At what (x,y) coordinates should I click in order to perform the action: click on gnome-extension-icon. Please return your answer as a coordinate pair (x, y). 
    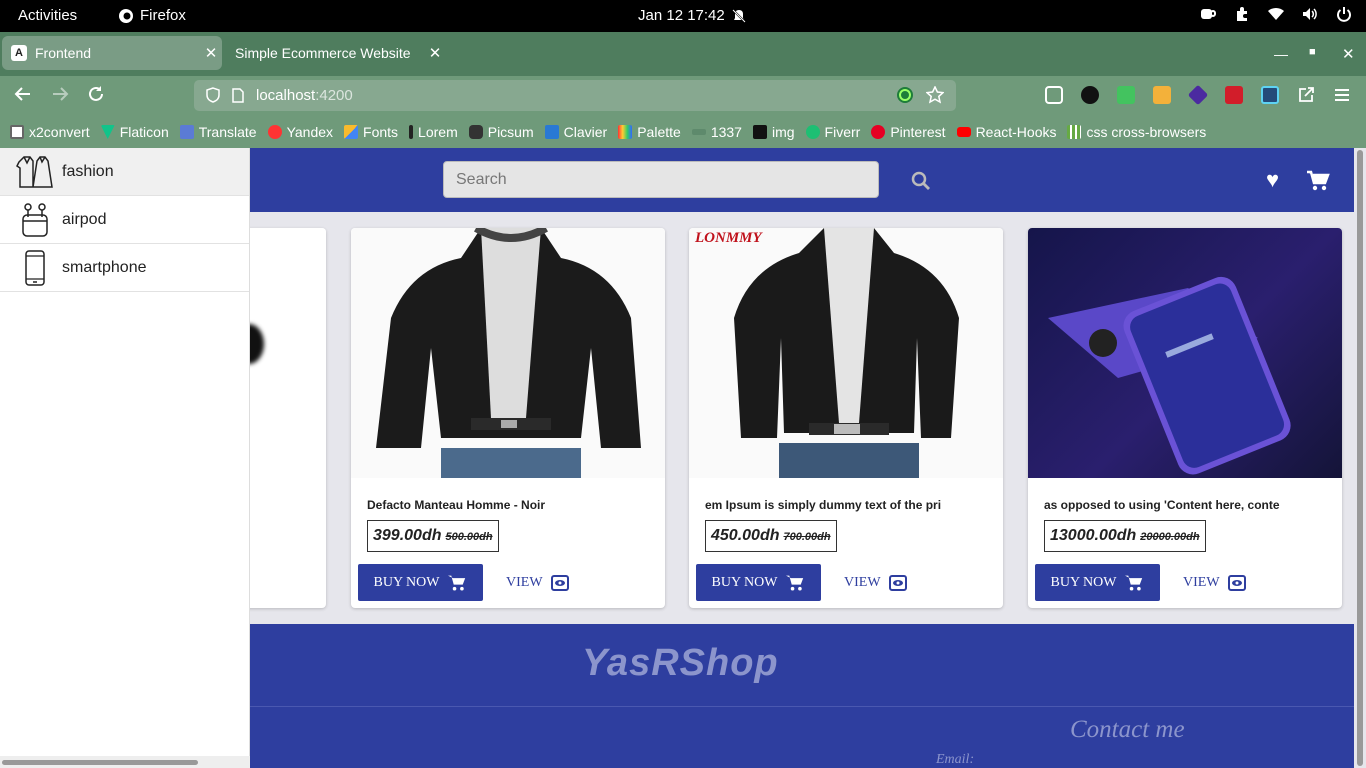
    Looking at the image, I should click on (1090, 95).